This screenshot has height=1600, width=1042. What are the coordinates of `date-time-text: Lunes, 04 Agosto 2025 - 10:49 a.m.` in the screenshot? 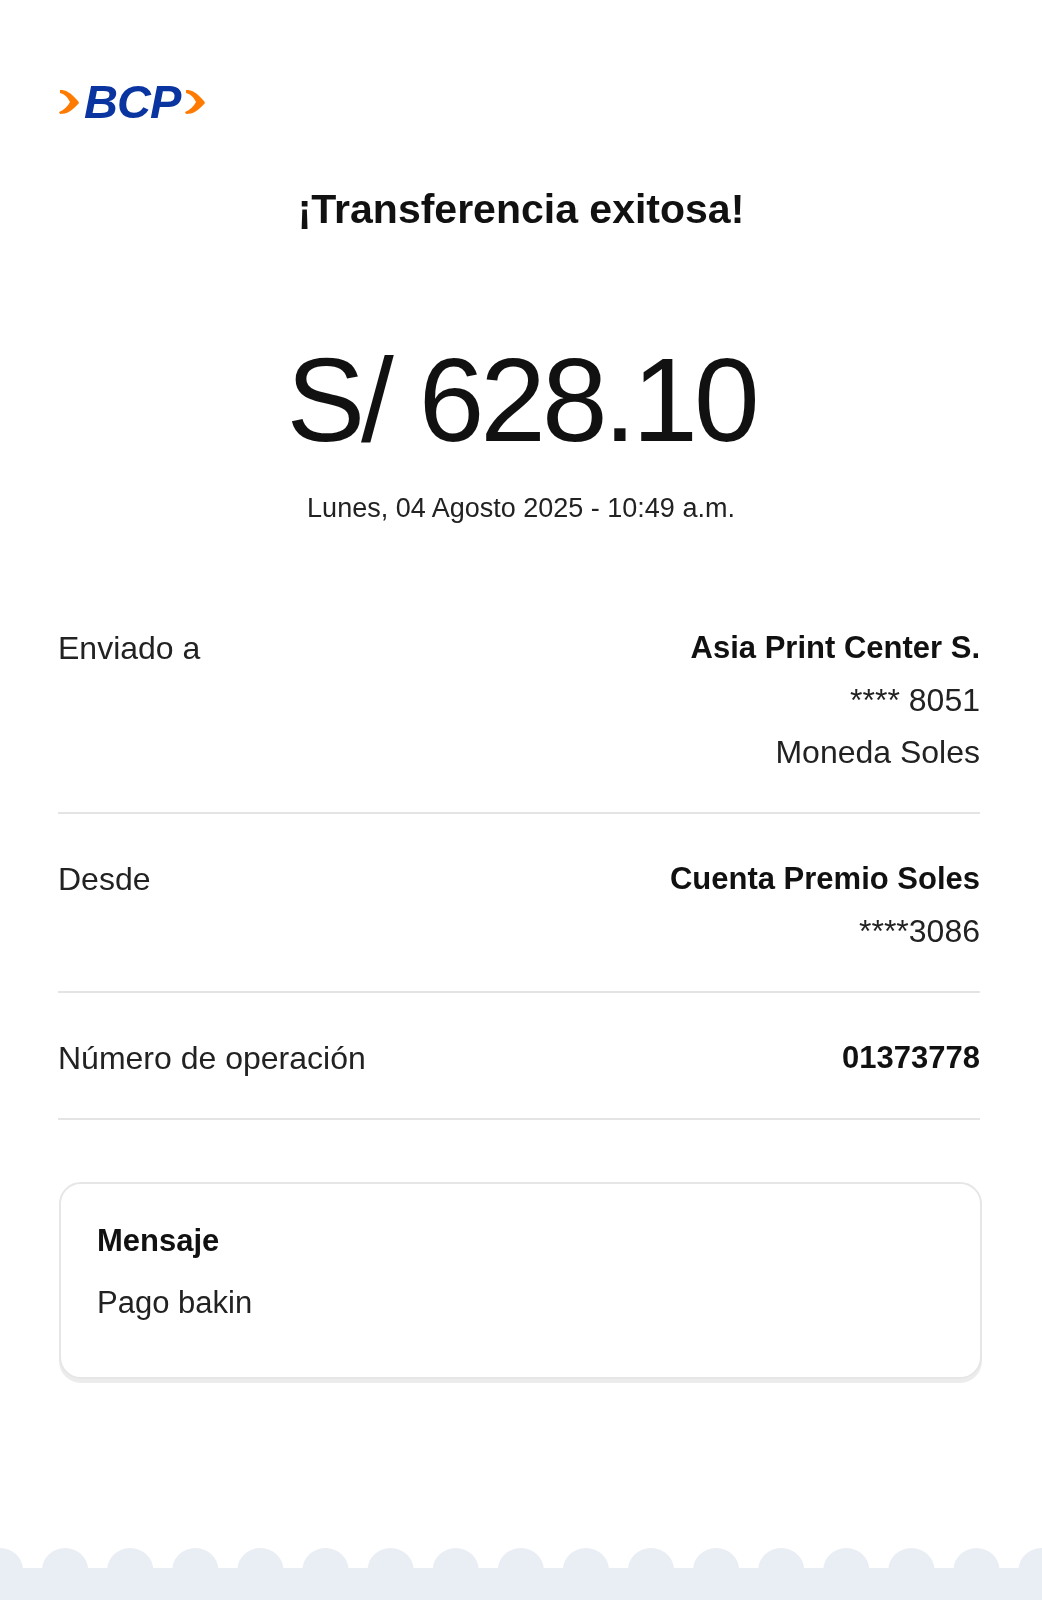 It's located at (521, 508).